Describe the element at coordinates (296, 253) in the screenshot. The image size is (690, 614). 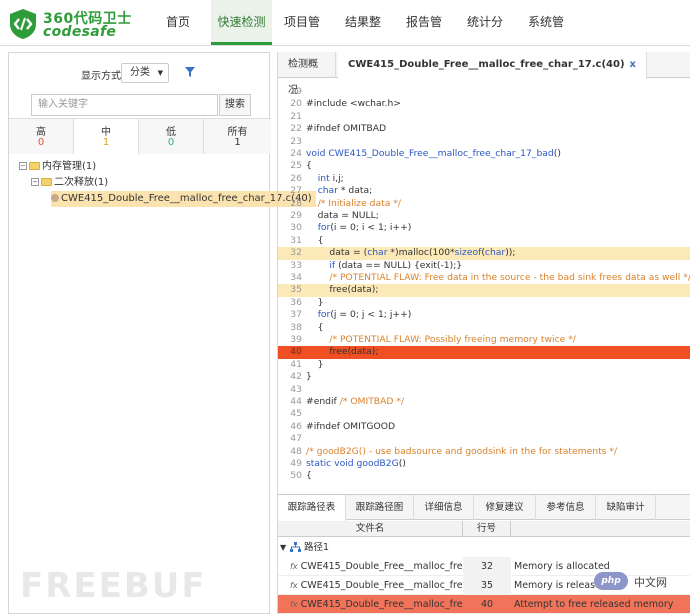
I see `line-number: 32` at that location.